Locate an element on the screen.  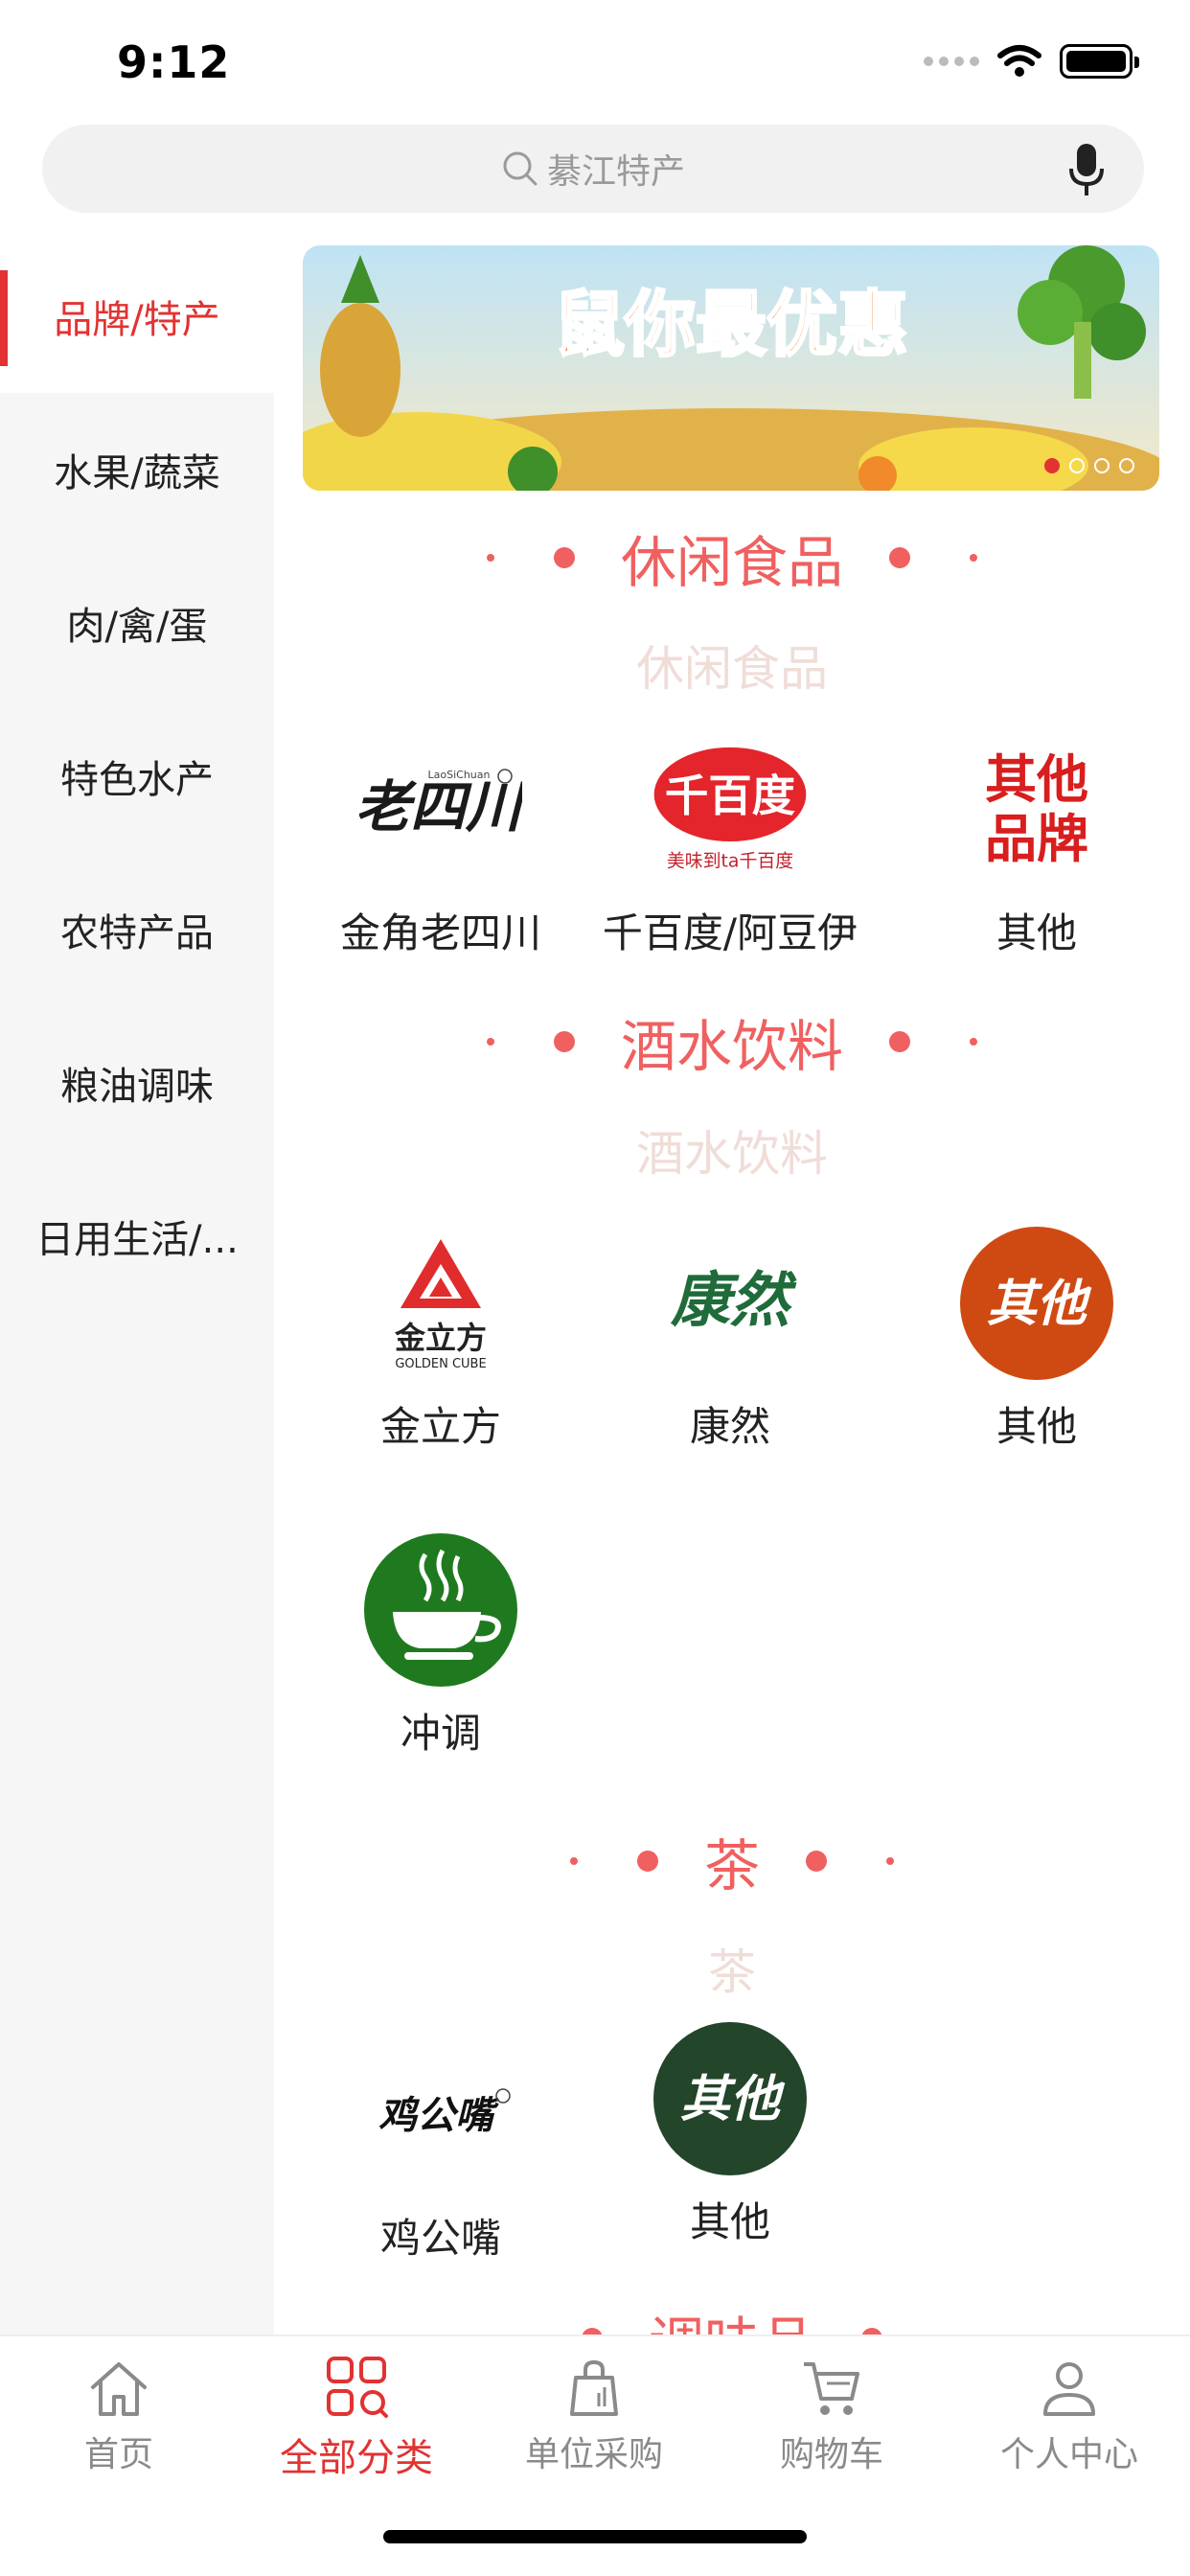
section-subtitle: 休闲食品 is located at coordinates (732, 669).